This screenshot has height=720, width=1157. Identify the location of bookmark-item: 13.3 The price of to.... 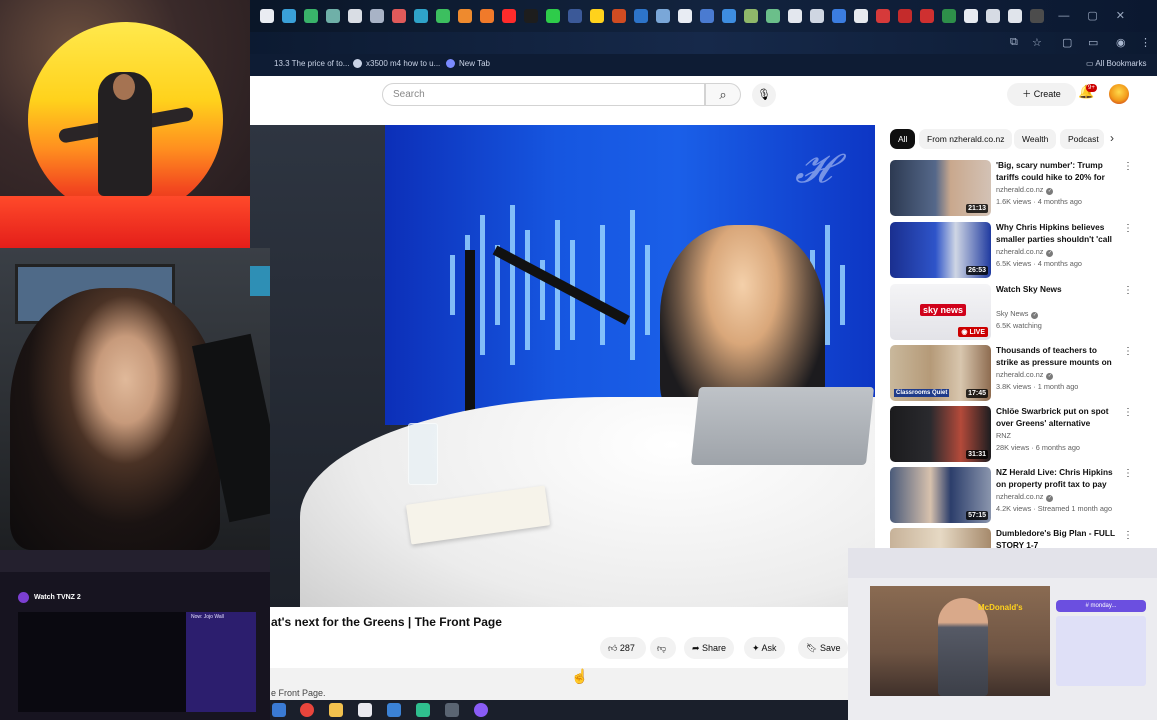
(311, 63).